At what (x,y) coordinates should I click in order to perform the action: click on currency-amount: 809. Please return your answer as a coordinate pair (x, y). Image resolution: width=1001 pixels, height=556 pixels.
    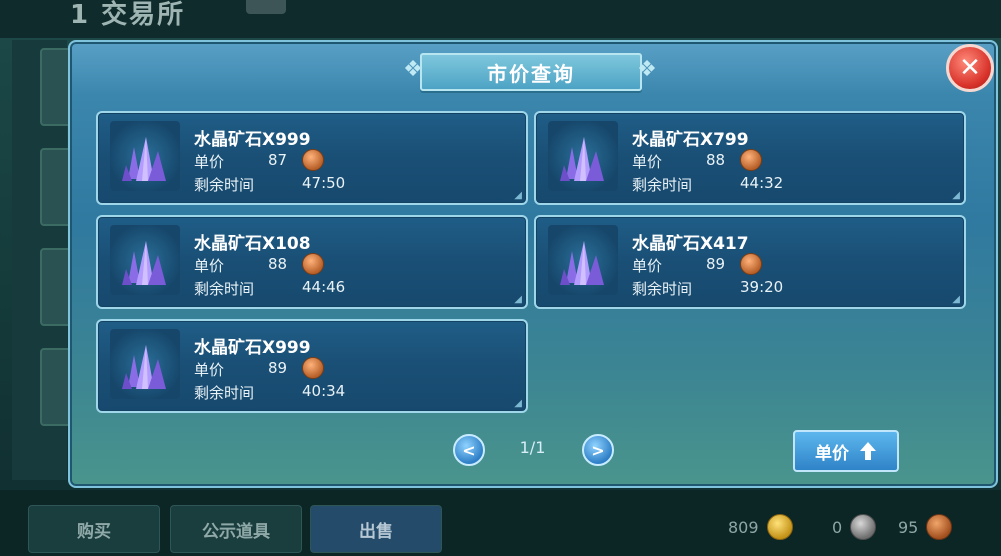
    Looking at the image, I should click on (743, 527).